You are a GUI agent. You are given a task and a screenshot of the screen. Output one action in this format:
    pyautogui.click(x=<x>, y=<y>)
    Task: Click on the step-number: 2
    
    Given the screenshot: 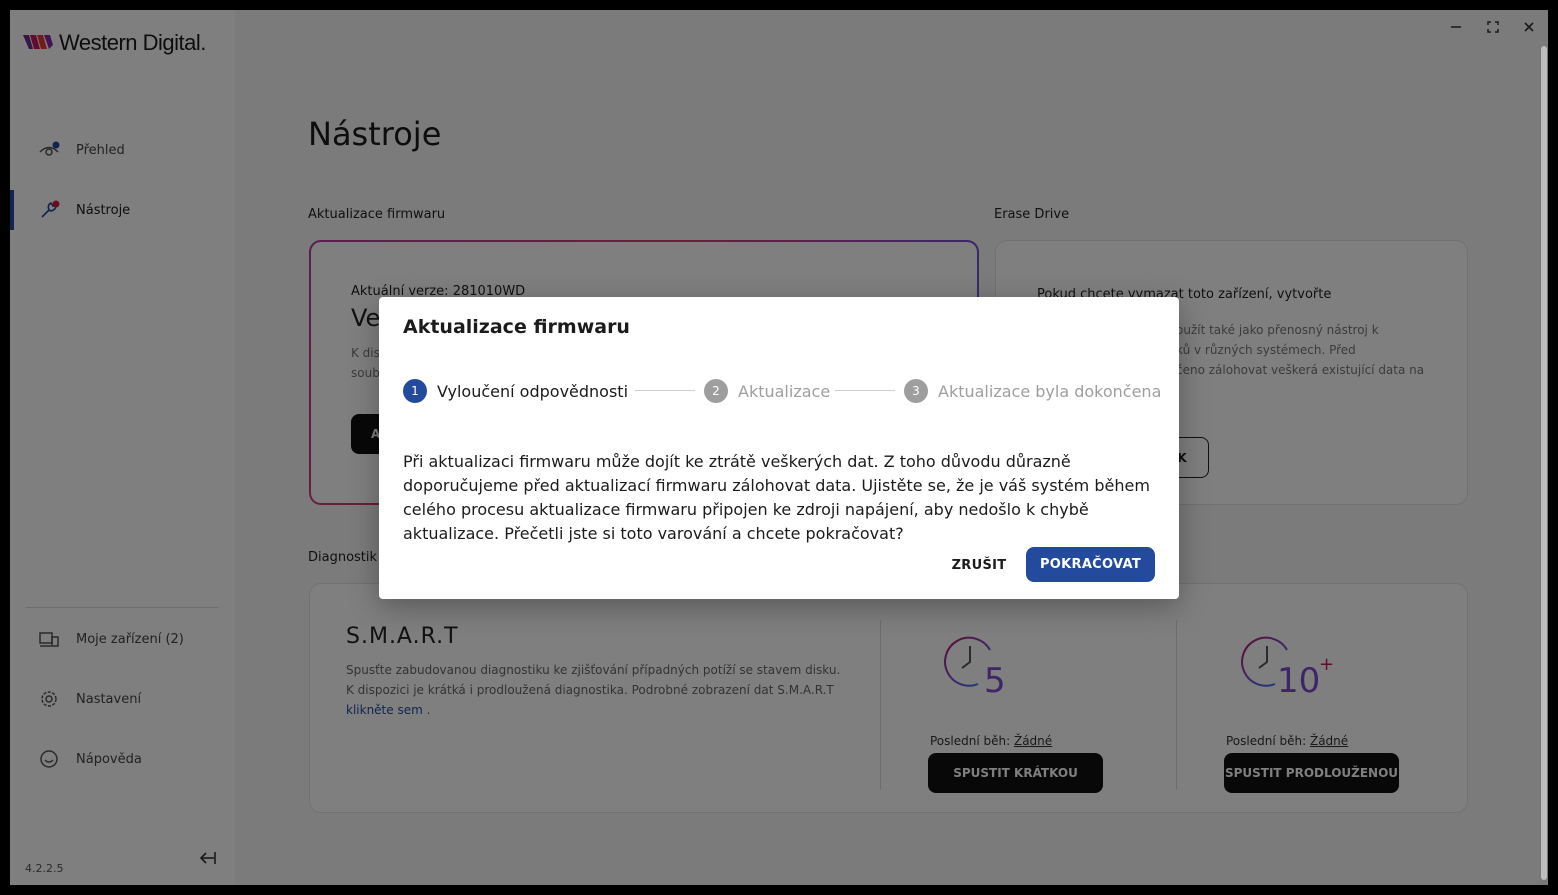 What is the action you would take?
    pyautogui.click(x=716, y=391)
    